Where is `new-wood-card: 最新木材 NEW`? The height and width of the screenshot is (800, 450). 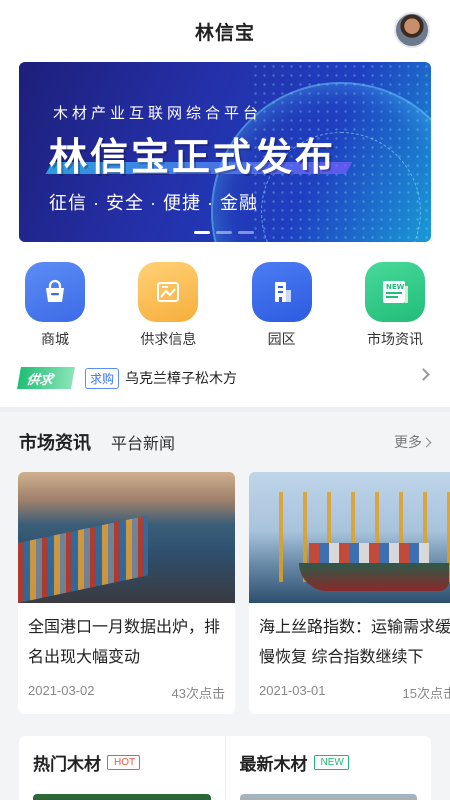
new-wood-card: 最新木材 NEW is located at coordinates (328, 768).